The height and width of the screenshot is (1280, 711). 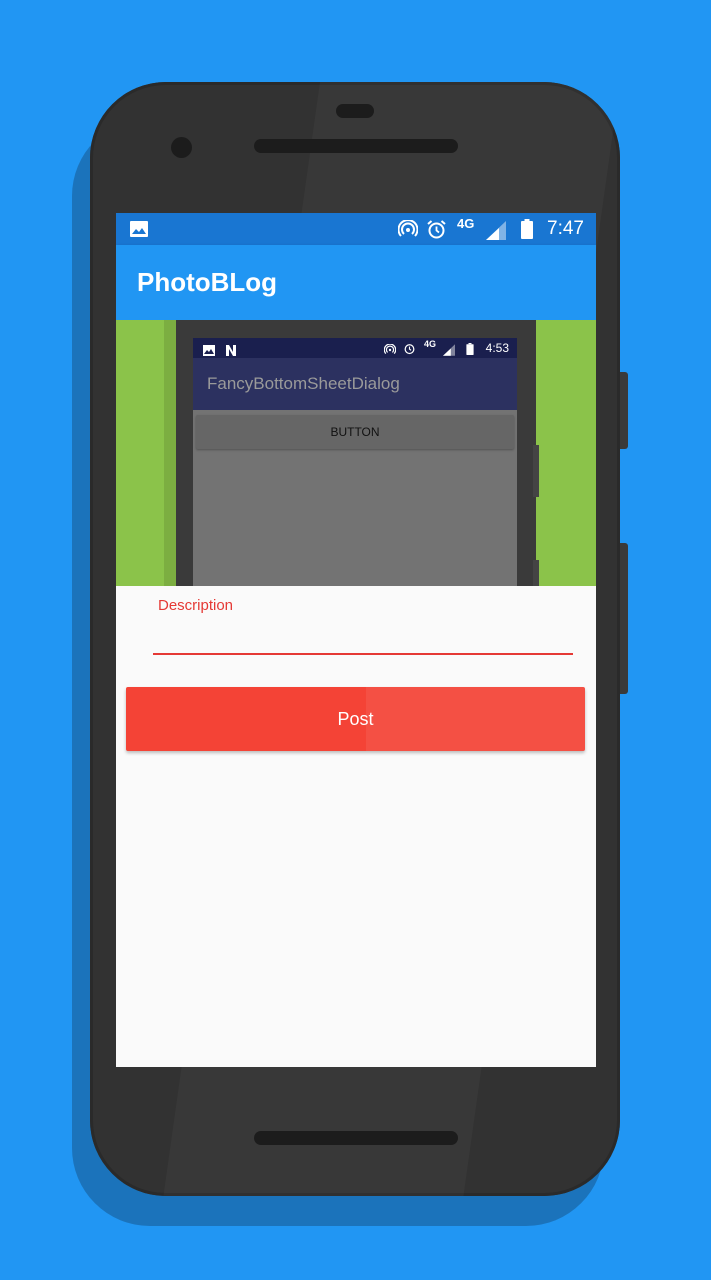 I want to click on alarm-icon, so click(x=436, y=232).